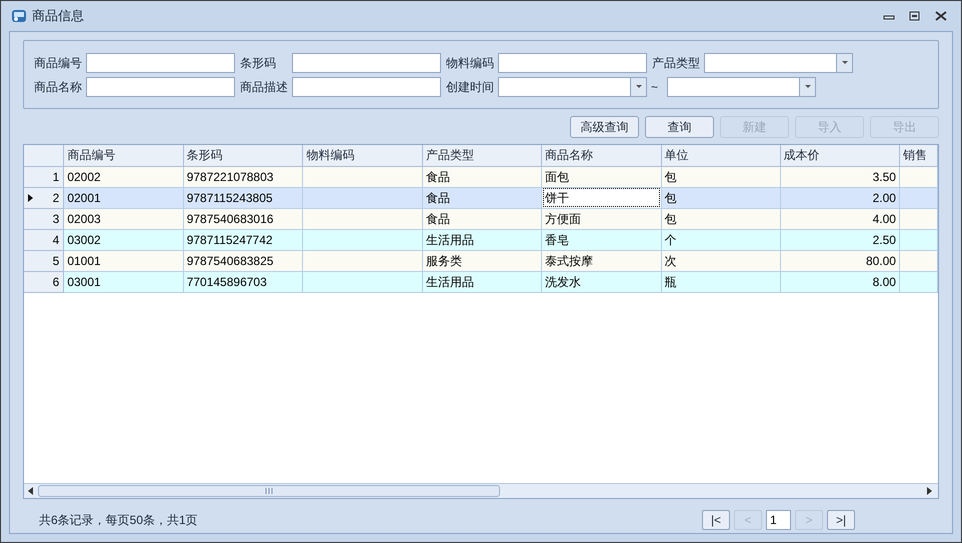  I want to click on table-cell: 01001, so click(84, 261).